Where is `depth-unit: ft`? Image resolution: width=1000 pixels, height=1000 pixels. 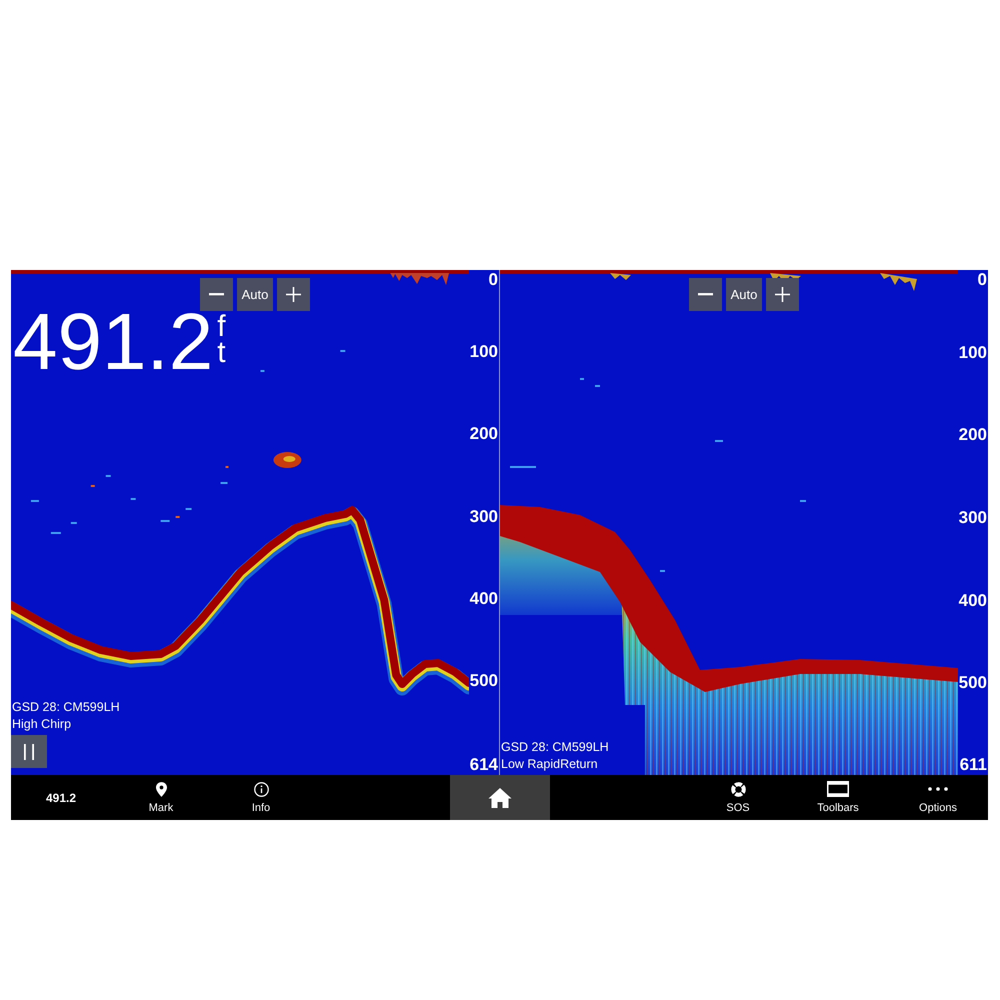 depth-unit: ft is located at coordinates (222, 339).